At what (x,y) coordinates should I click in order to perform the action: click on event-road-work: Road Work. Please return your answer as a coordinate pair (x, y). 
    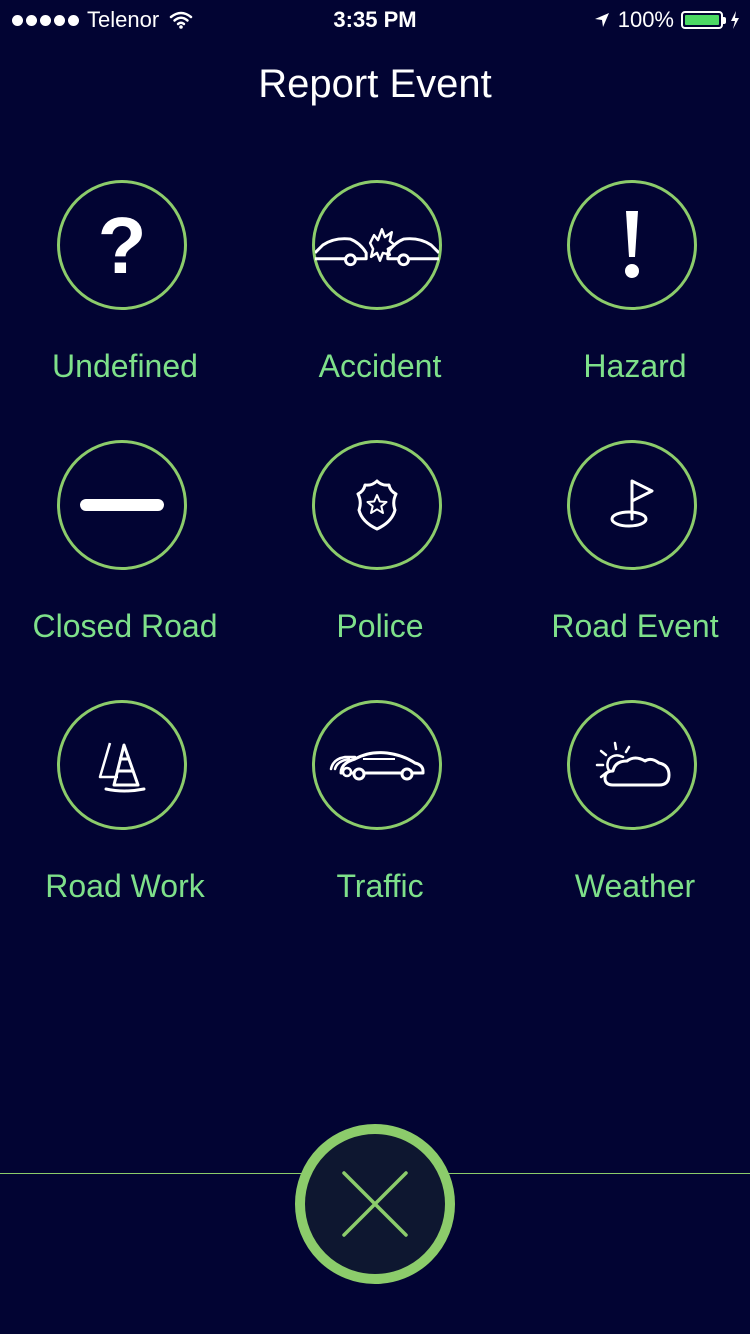
    Looking at the image, I should click on (125, 820).